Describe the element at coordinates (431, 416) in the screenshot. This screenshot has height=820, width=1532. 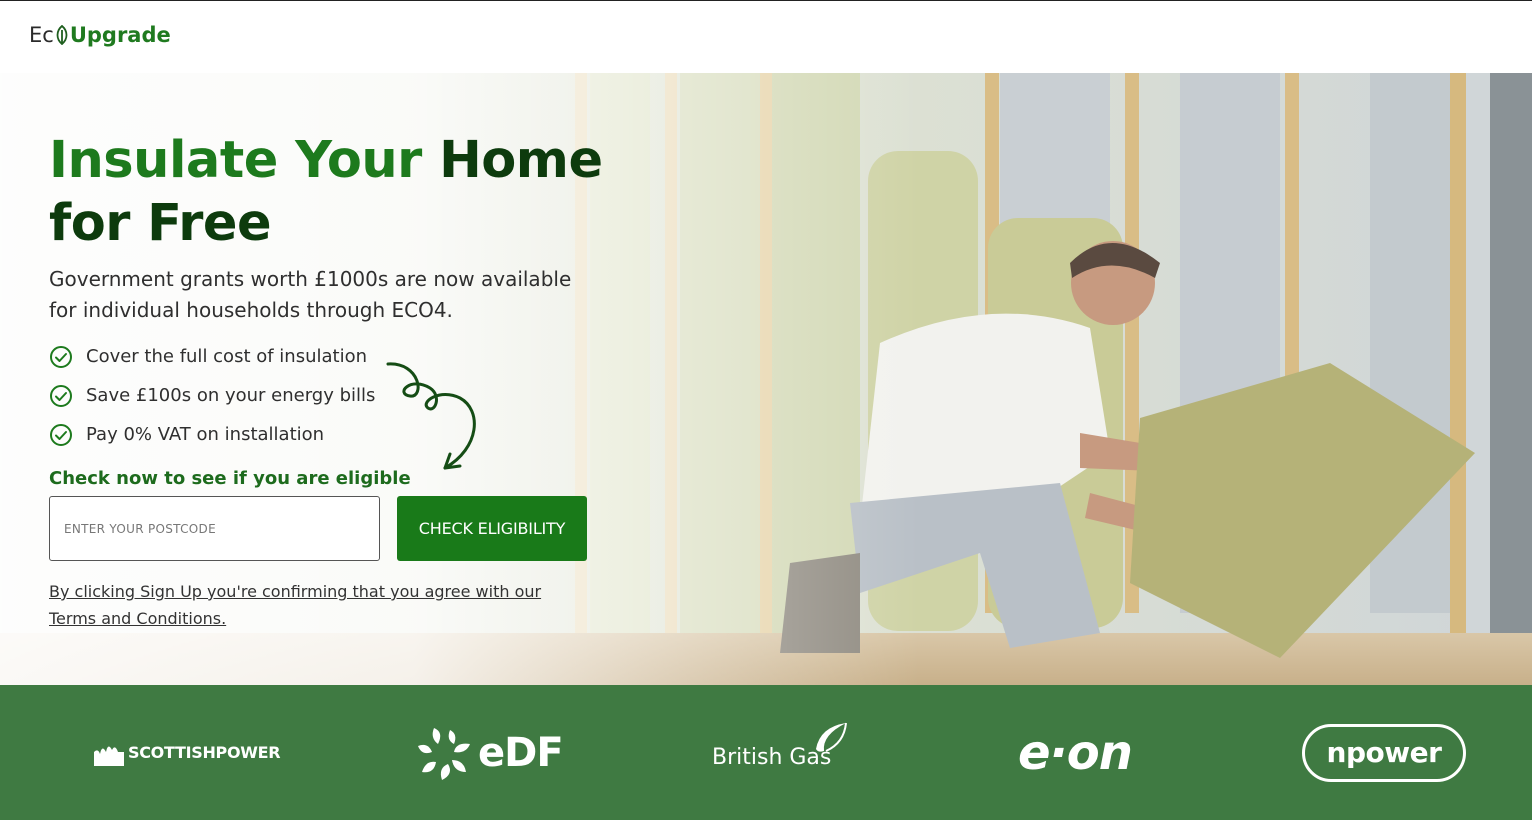
I see `curly-arrow-icon` at that location.